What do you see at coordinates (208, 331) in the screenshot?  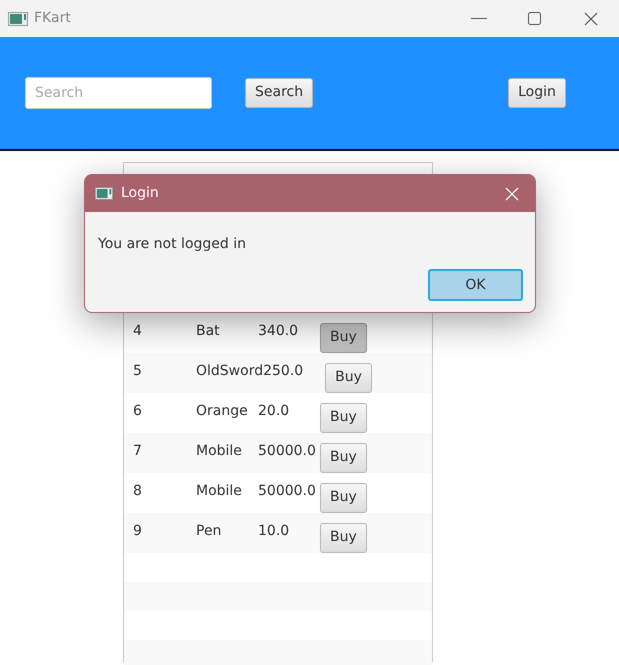 I see `product-name: Bat` at bounding box center [208, 331].